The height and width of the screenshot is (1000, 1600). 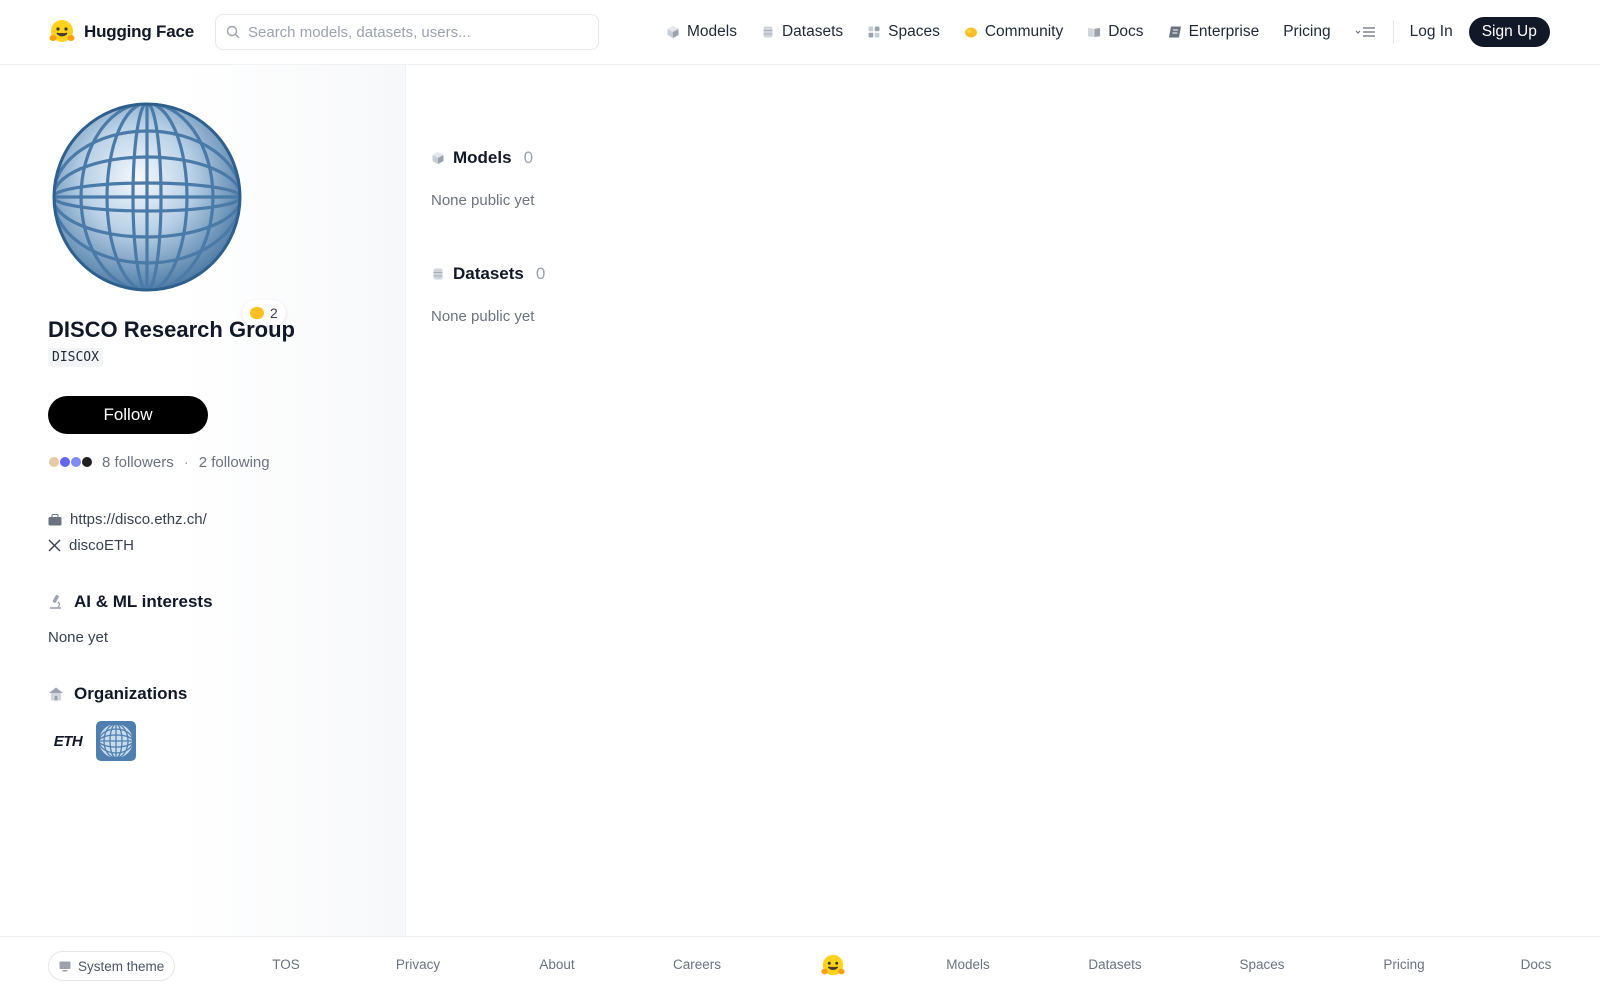 I want to click on interests-value: None yet, so click(x=78, y=637).